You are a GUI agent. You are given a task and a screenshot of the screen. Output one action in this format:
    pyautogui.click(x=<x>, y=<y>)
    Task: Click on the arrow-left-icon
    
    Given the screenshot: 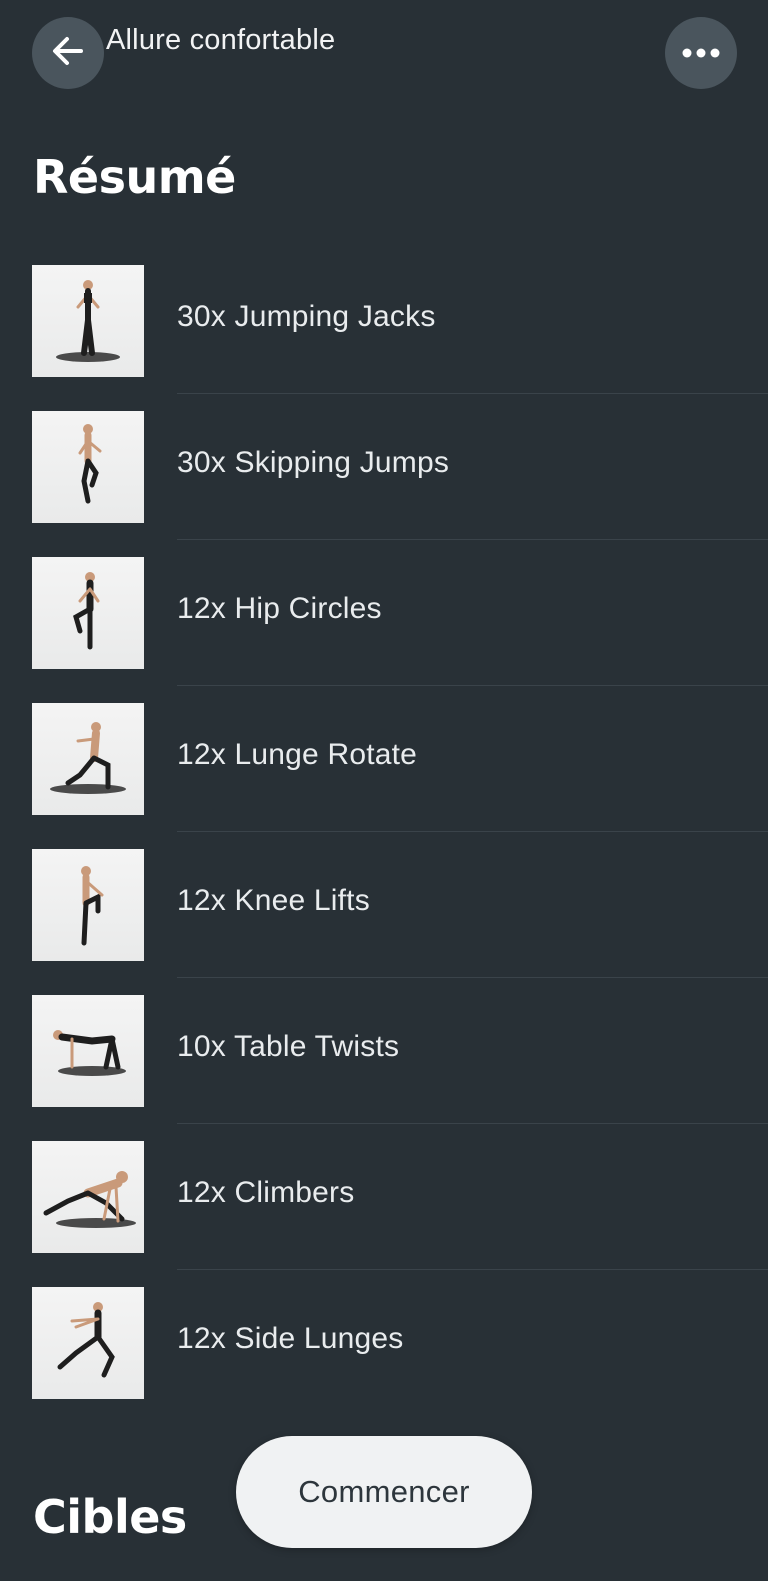 What is the action you would take?
    pyautogui.click(x=68, y=53)
    